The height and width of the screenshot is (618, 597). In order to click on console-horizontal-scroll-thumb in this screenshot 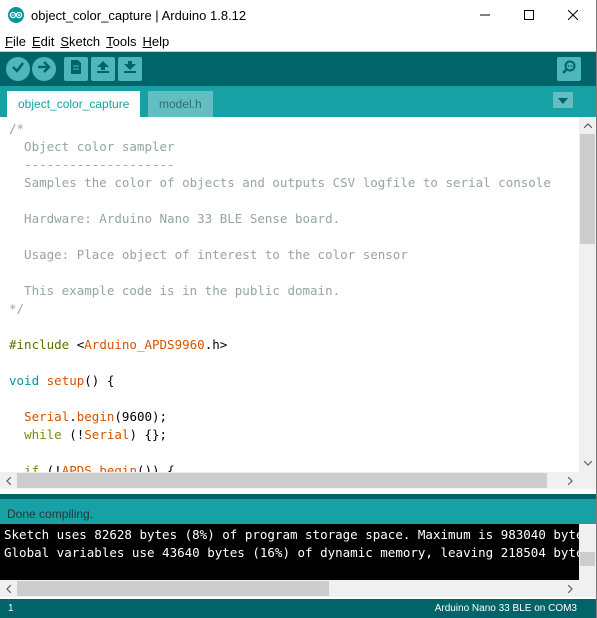, I will do `click(173, 588)`.